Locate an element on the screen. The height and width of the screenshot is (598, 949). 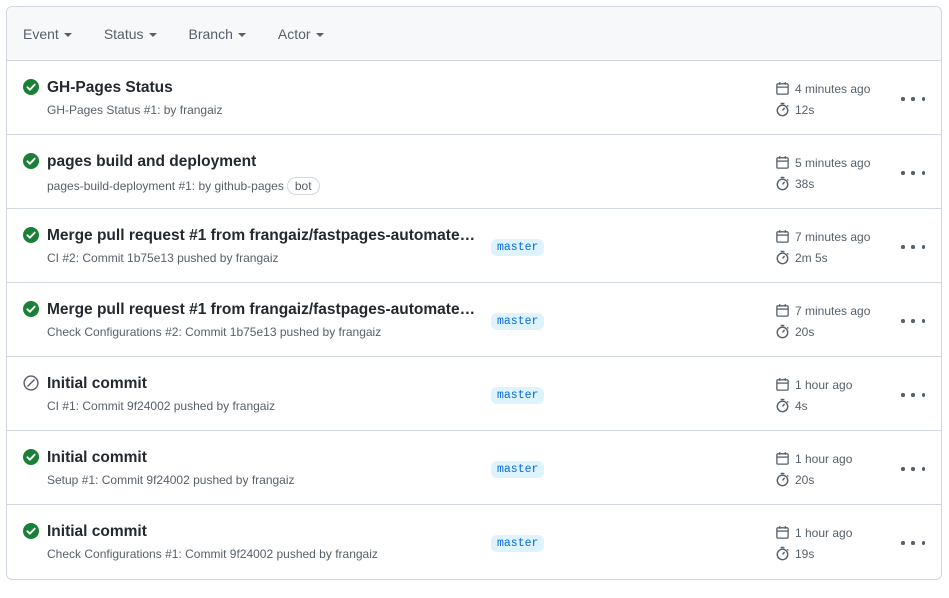
run-duration-text: 38s is located at coordinates (805, 183).